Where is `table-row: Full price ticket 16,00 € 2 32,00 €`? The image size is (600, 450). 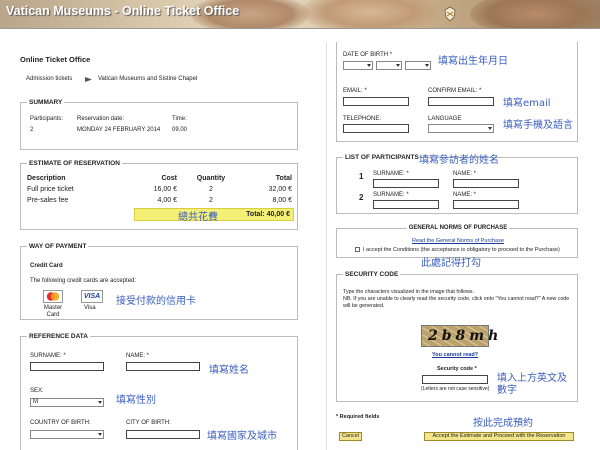
table-row: Full price ticket 16,00 € 2 32,00 € is located at coordinates (159, 189).